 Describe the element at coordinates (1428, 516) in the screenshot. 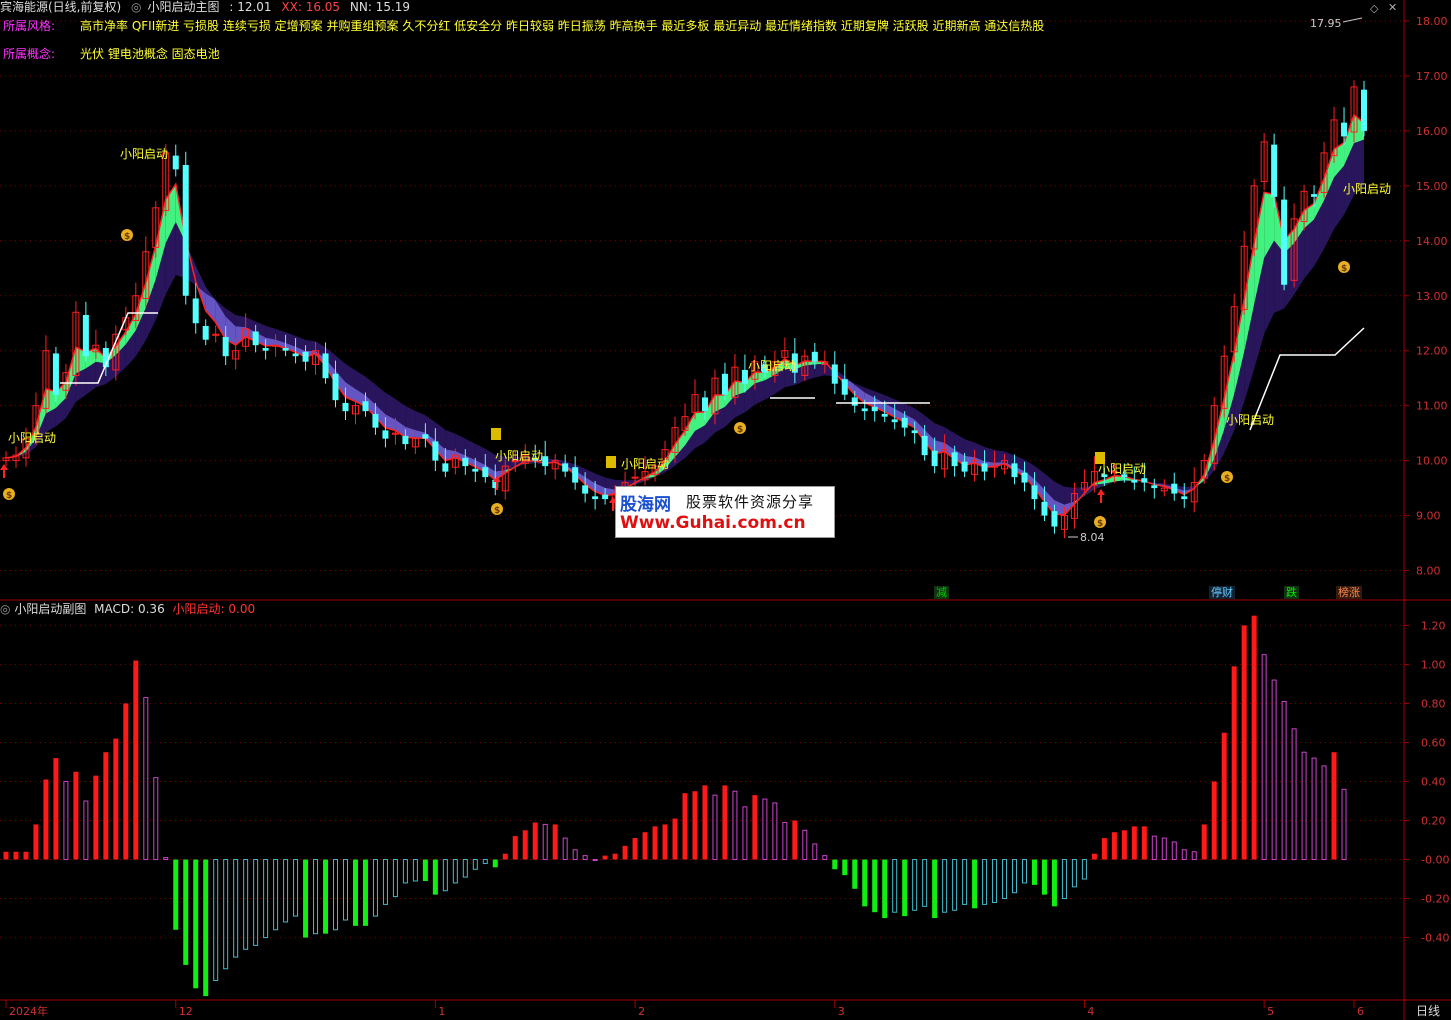

I see `y-tick-label: 9.00` at that location.